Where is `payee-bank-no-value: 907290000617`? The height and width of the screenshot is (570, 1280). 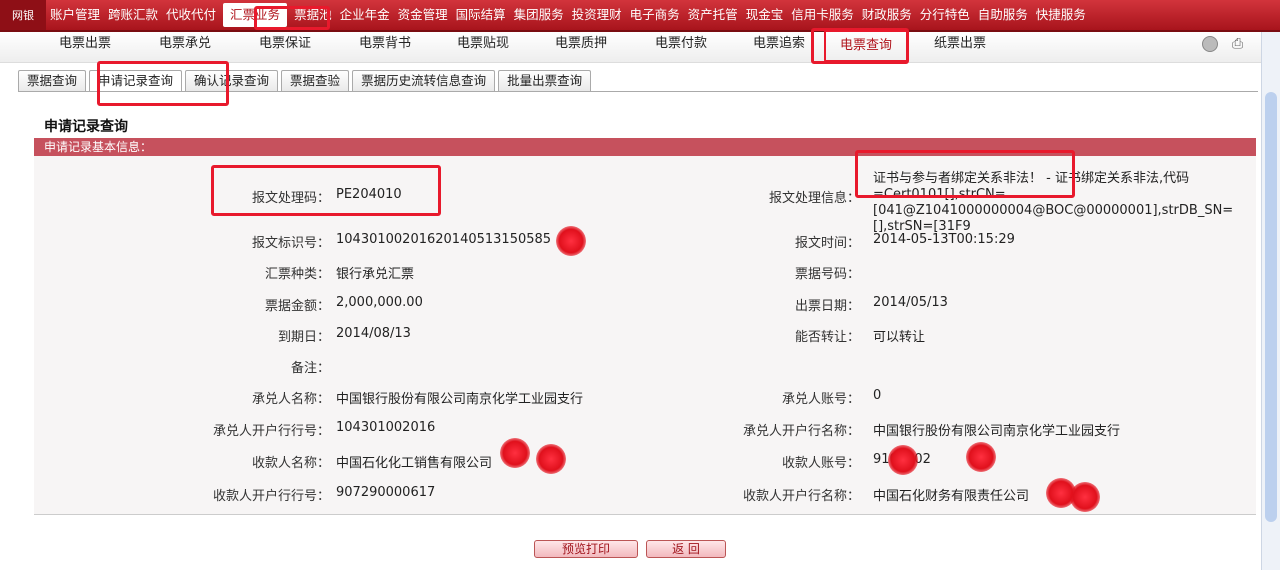 payee-bank-no-value: 907290000617 is located at coordinates (386, 492).